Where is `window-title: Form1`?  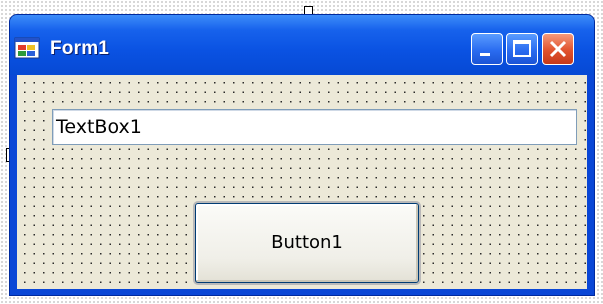 window-title: Form1 is located at coordinates (80, 48).